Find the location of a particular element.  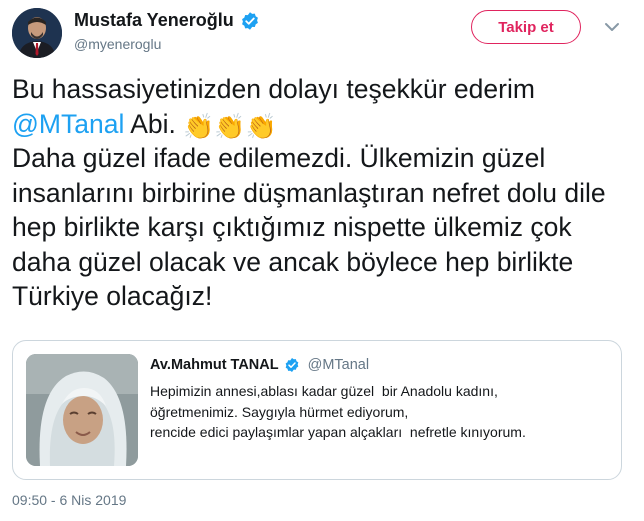

quoted-author-handle: @MTanal is located at coordinates (338, 365).